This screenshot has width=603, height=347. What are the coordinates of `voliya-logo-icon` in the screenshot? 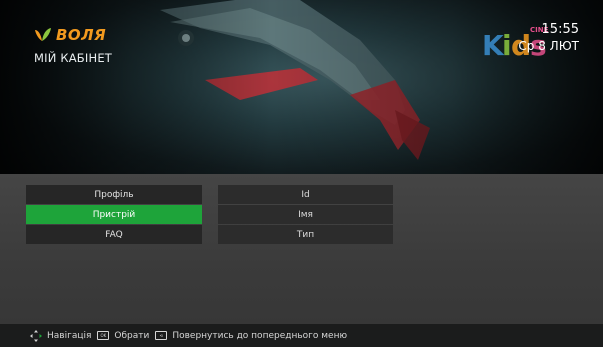 It's located at (43, 34).